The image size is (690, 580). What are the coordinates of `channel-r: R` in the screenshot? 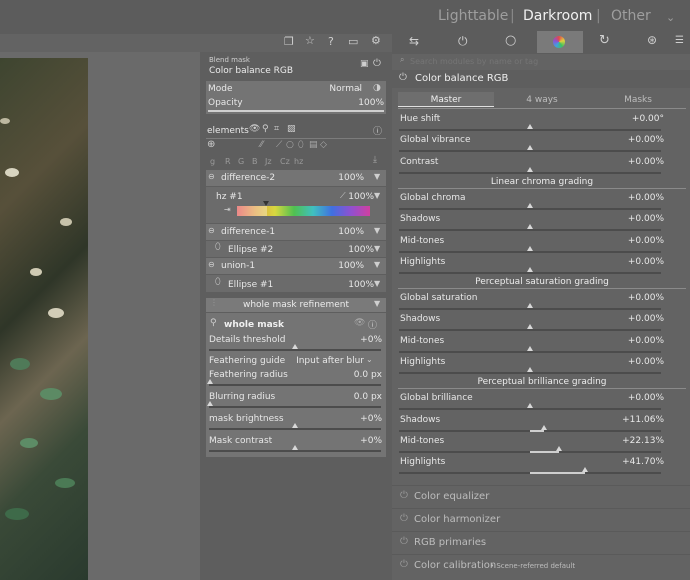 It's located at (228, 161).